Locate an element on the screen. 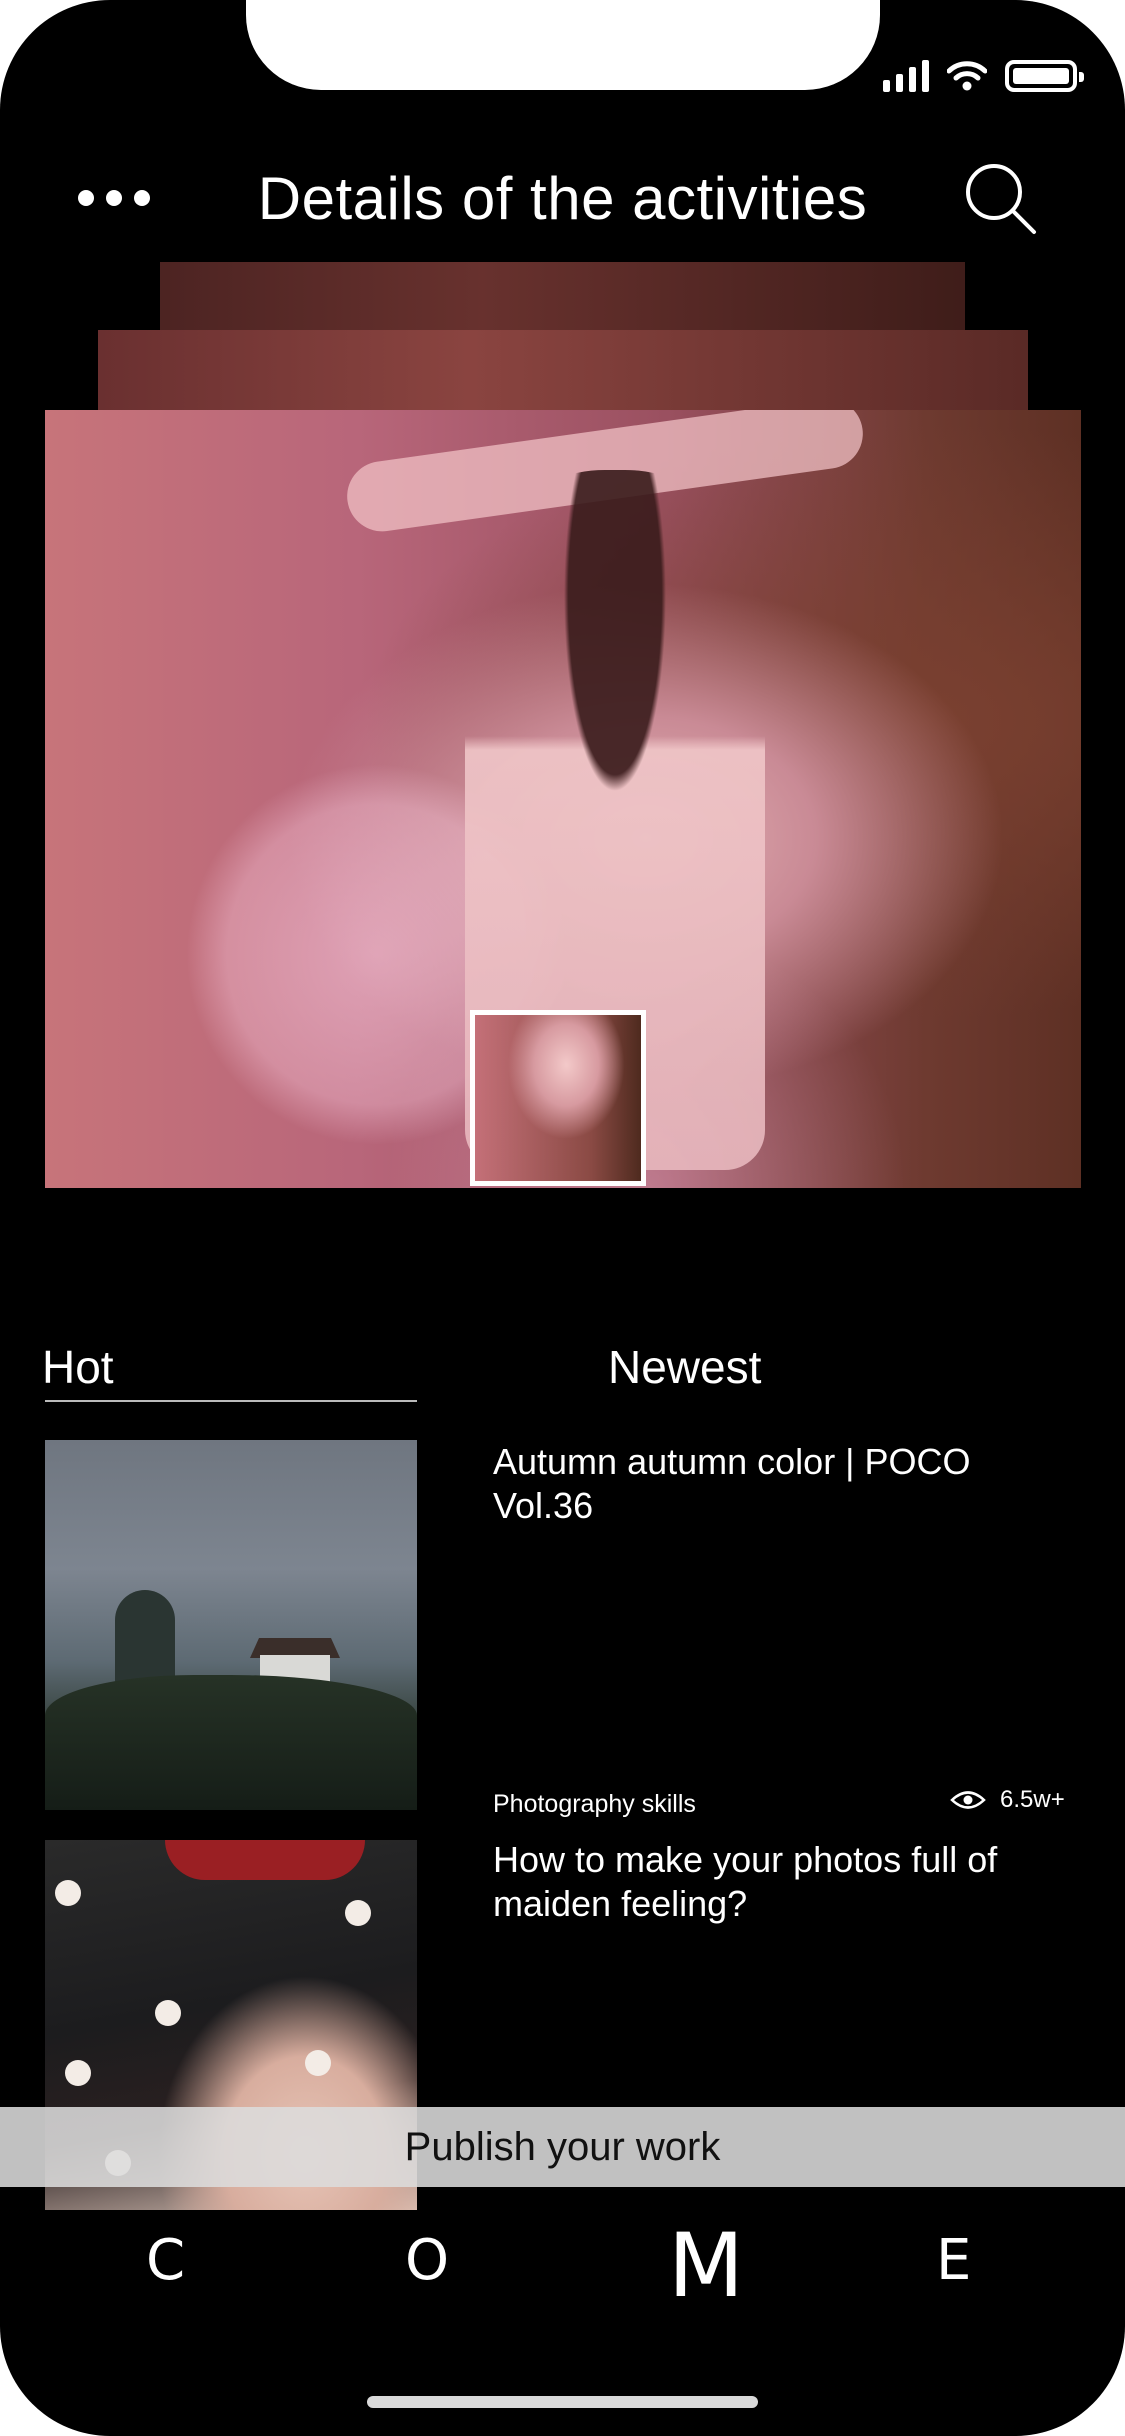  view-count: 6.5w+ is located at coordinates (1007, 1800).